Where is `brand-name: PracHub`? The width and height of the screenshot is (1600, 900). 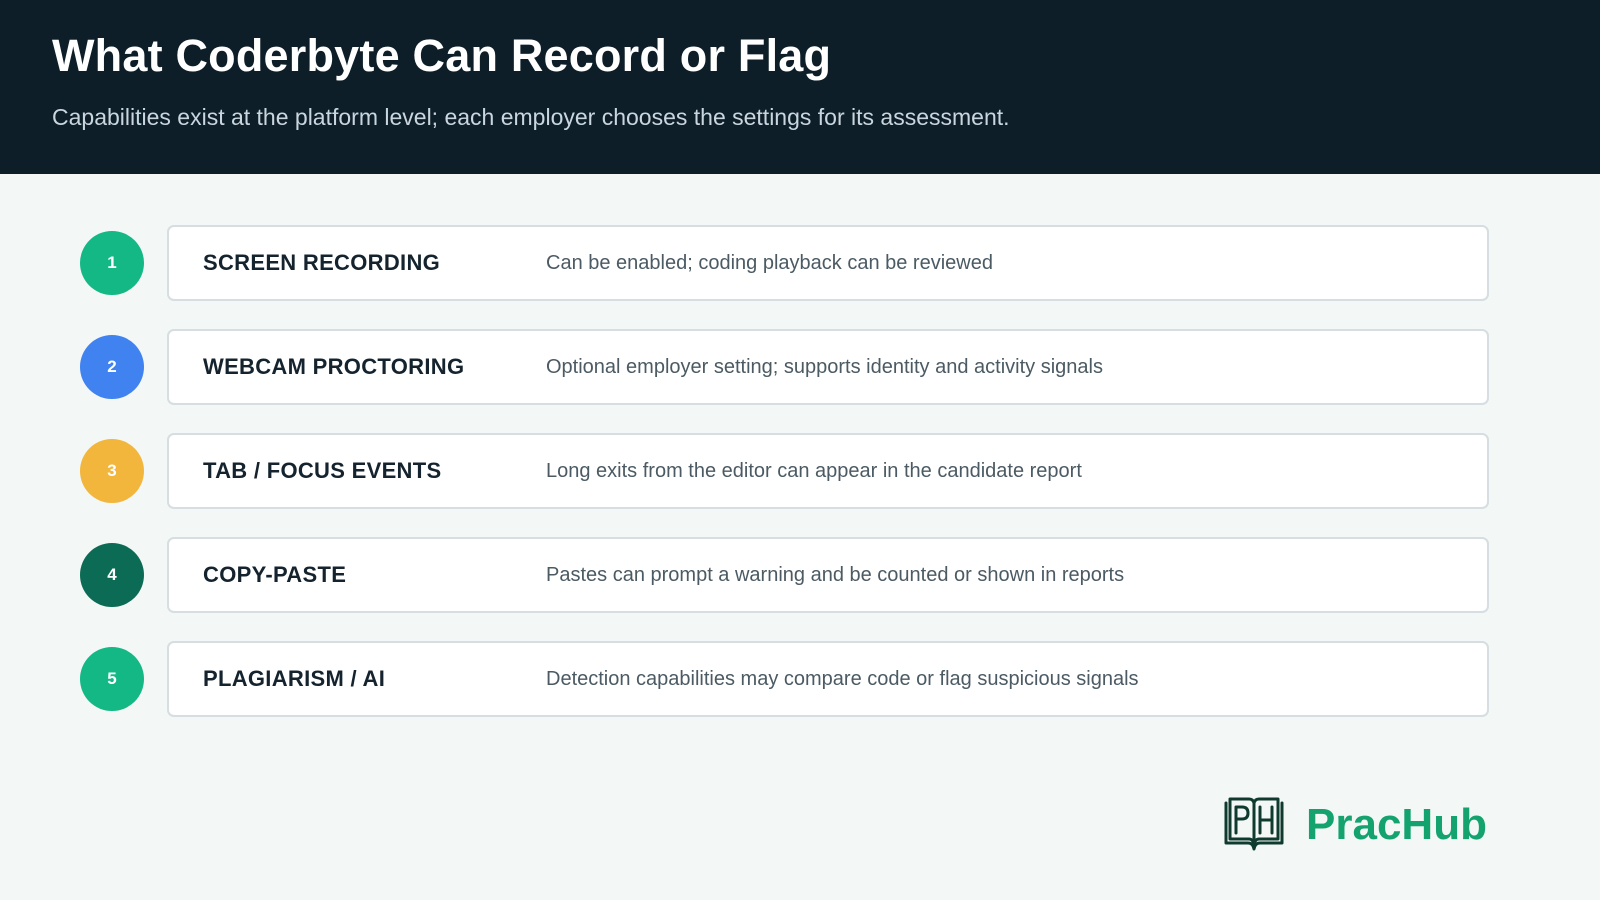
brand-name: PracHub is located at coordinates (1396, 824).